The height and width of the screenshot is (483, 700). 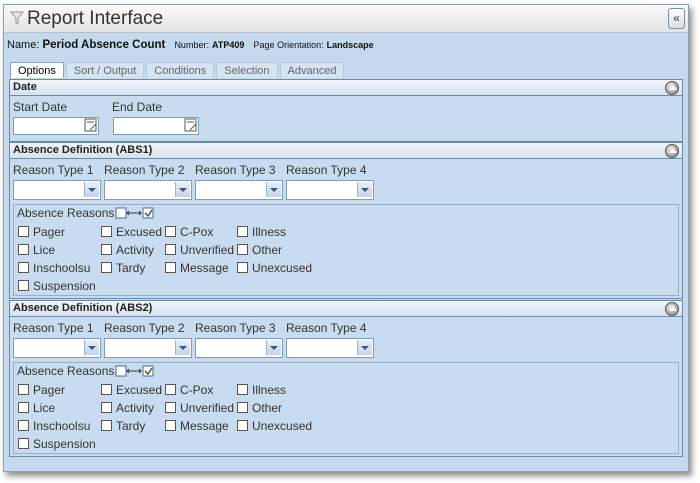 What do you see at coordinates (676, 18) in the screenshot?
I see `collapse-panel-button: «` at bounding box center [676, 18].